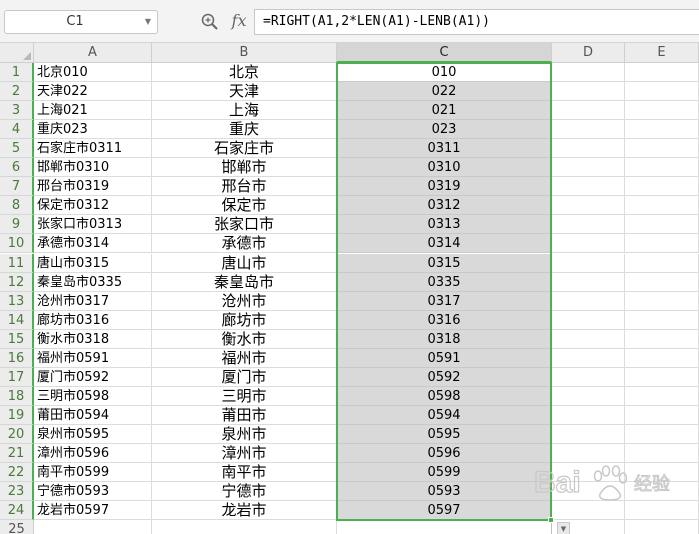  What do you see at coordinates (588, 244) in the screenshot?
I see `cell-d10` at bounding box center [588, 244].